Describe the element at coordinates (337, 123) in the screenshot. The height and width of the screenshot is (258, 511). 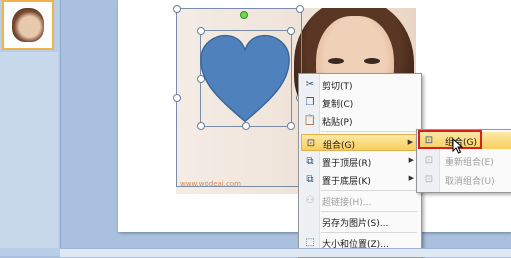
I see `menu-item-label: 粘贴(P)` at that location.